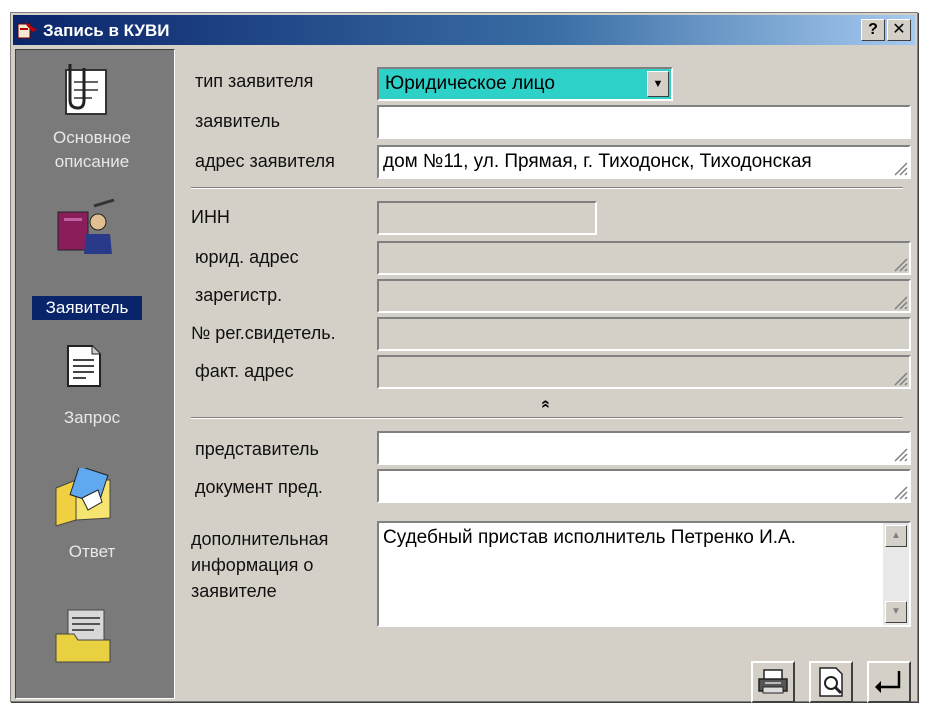 Image resolution: width=934 pixels, height=716 pixels. What do you see at coordinates (92, 137) in the screenshot?
I see `sidebar-item-label: Основное` at bounding box center [92, 137].